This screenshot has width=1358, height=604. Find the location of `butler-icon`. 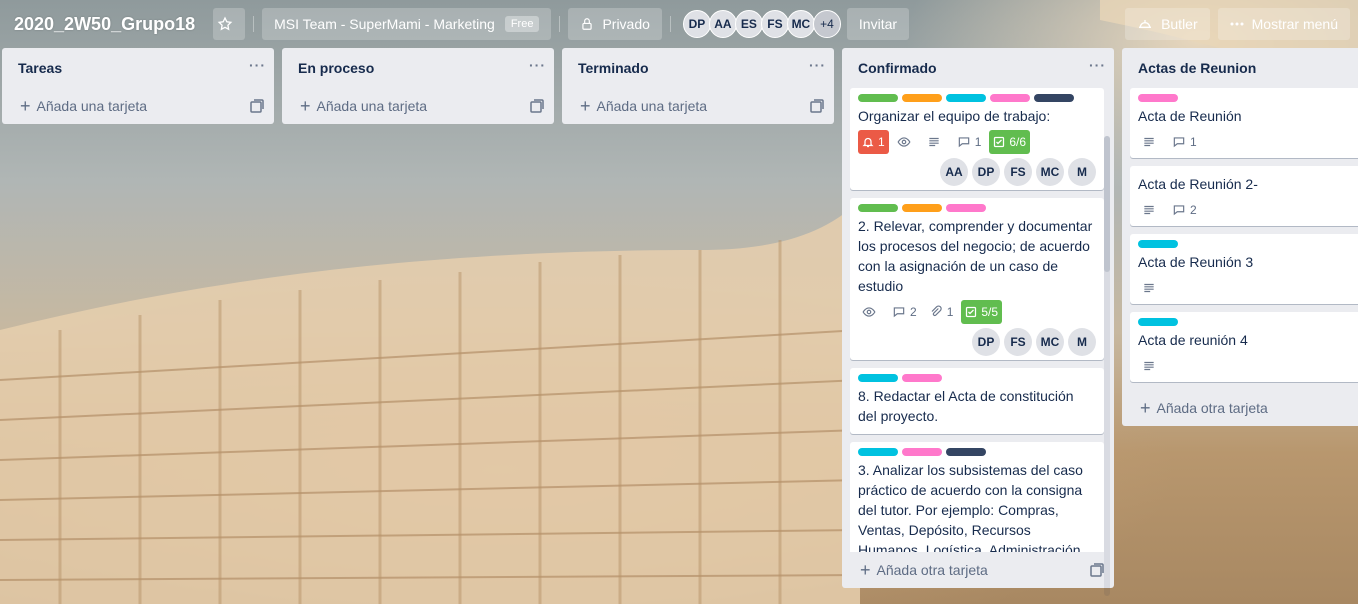

butler-icon is located at coordinates (1145, 24).